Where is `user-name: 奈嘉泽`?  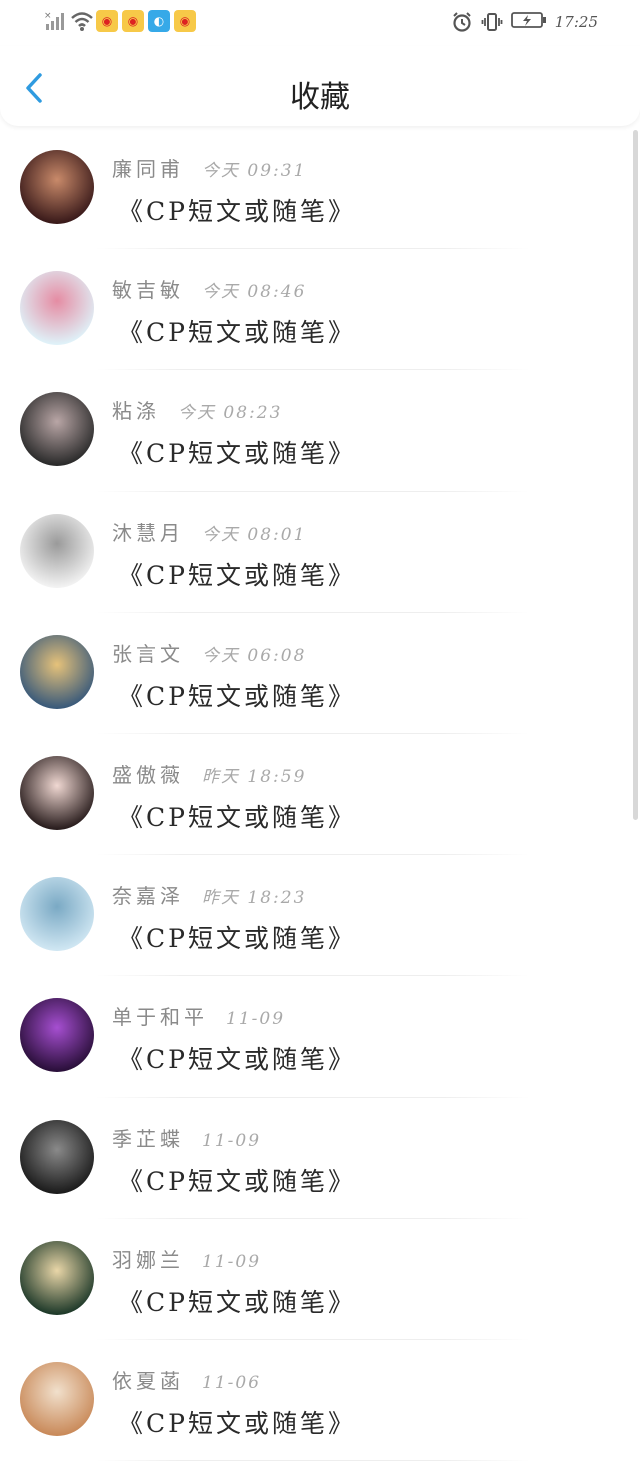 user-name: 奈嘉泽 is located at coordinates (148, 896).